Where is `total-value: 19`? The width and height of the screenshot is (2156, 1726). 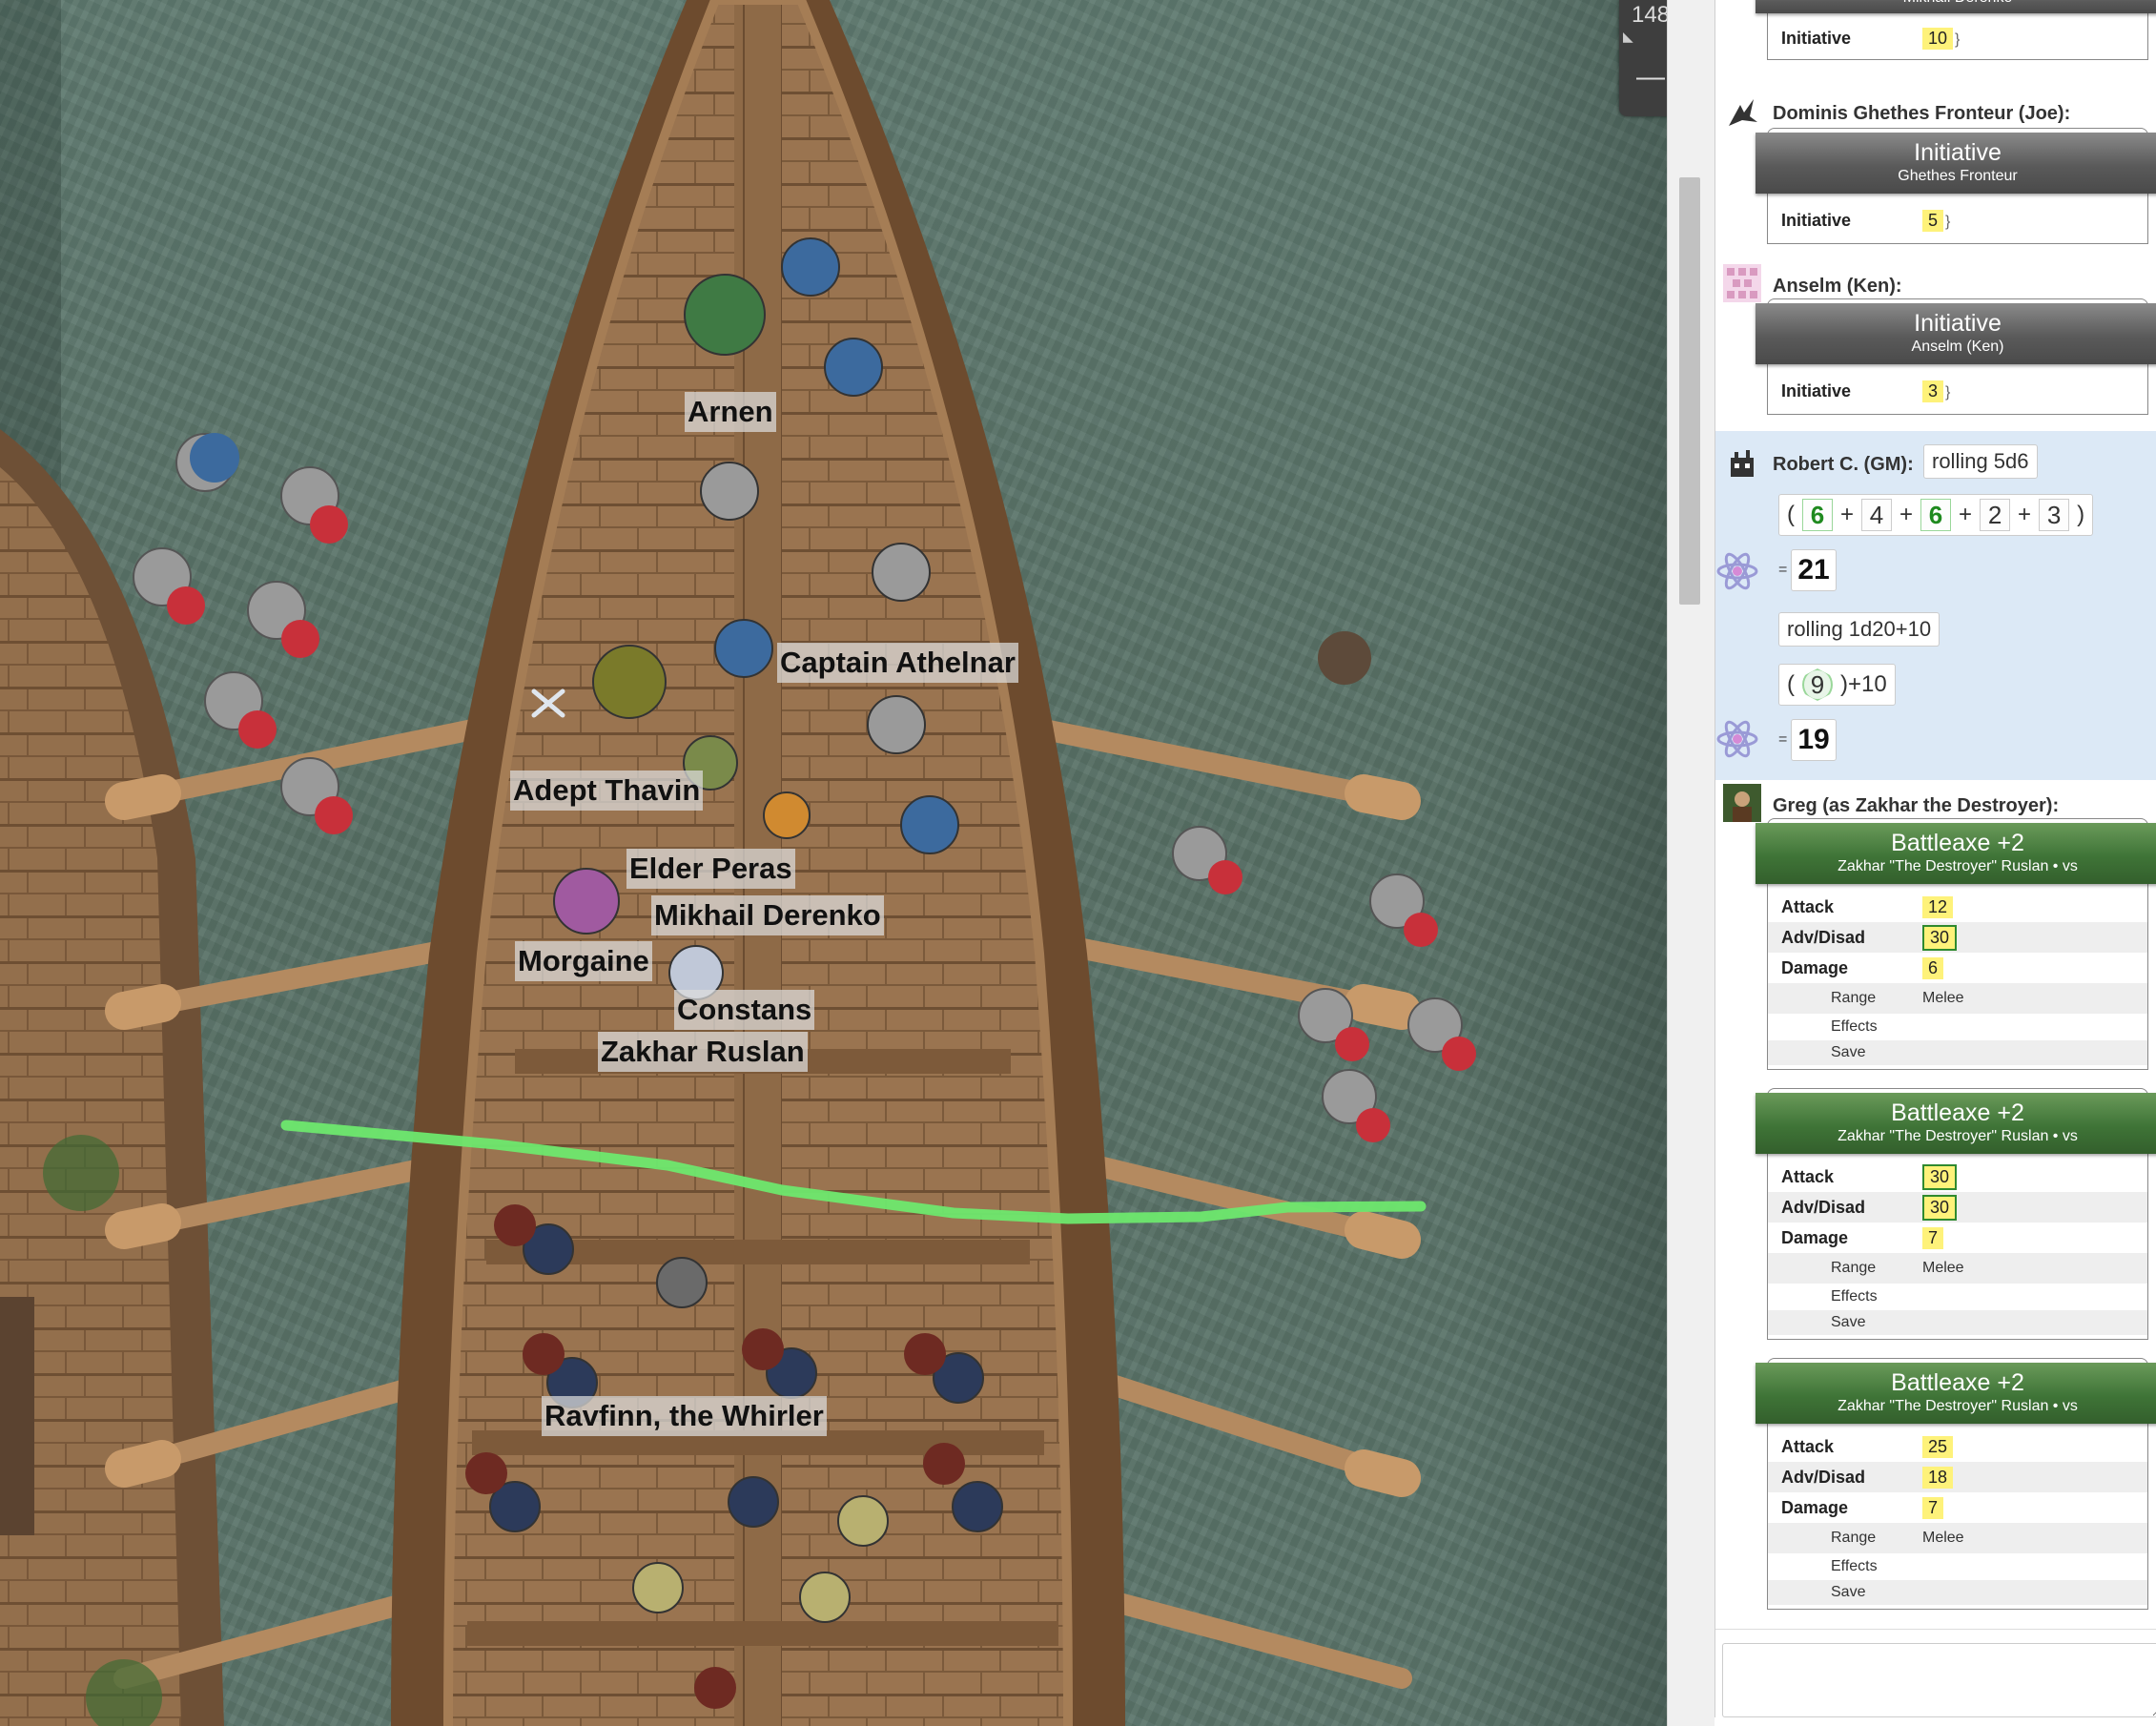
total-value: 19 is located at coordinates (1814, 740).